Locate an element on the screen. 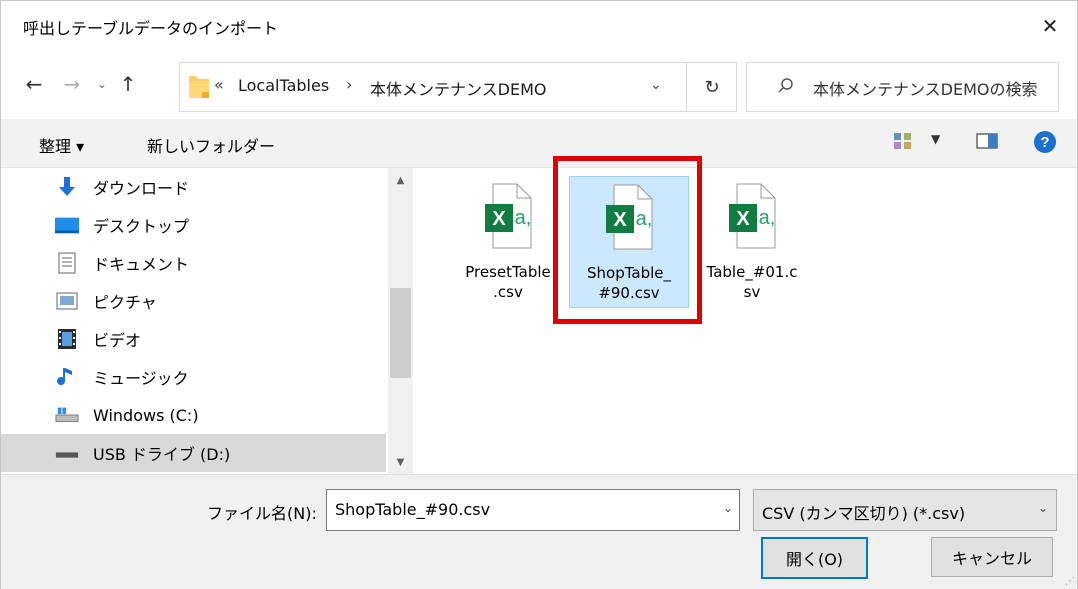  nav-item-windows-c: Windows (C:) is located at coordinates (193, 415).